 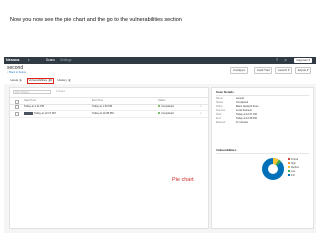 I want to click on detail-elapsed: Elapsed: 11 minutes, so click(x=232, y=122).